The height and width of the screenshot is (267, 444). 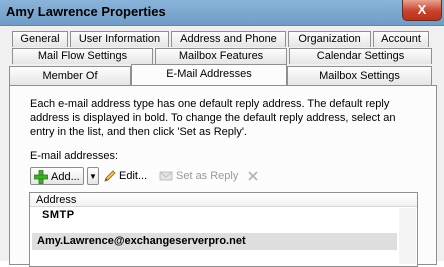 I want to click on group-header-smtp: SMTP, so click(x=58, y=215).